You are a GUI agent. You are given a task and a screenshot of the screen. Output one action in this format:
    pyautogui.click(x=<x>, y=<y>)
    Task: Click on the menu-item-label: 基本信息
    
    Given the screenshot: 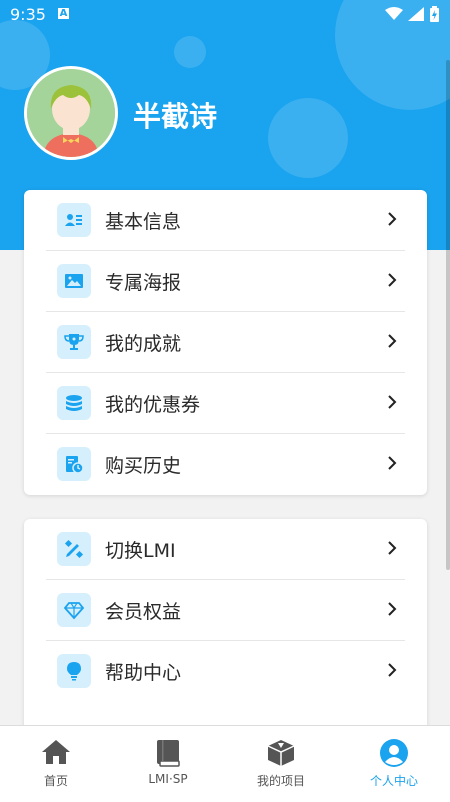 What is the action you would take?
    pyautogui.click(x=143, y=222)
    